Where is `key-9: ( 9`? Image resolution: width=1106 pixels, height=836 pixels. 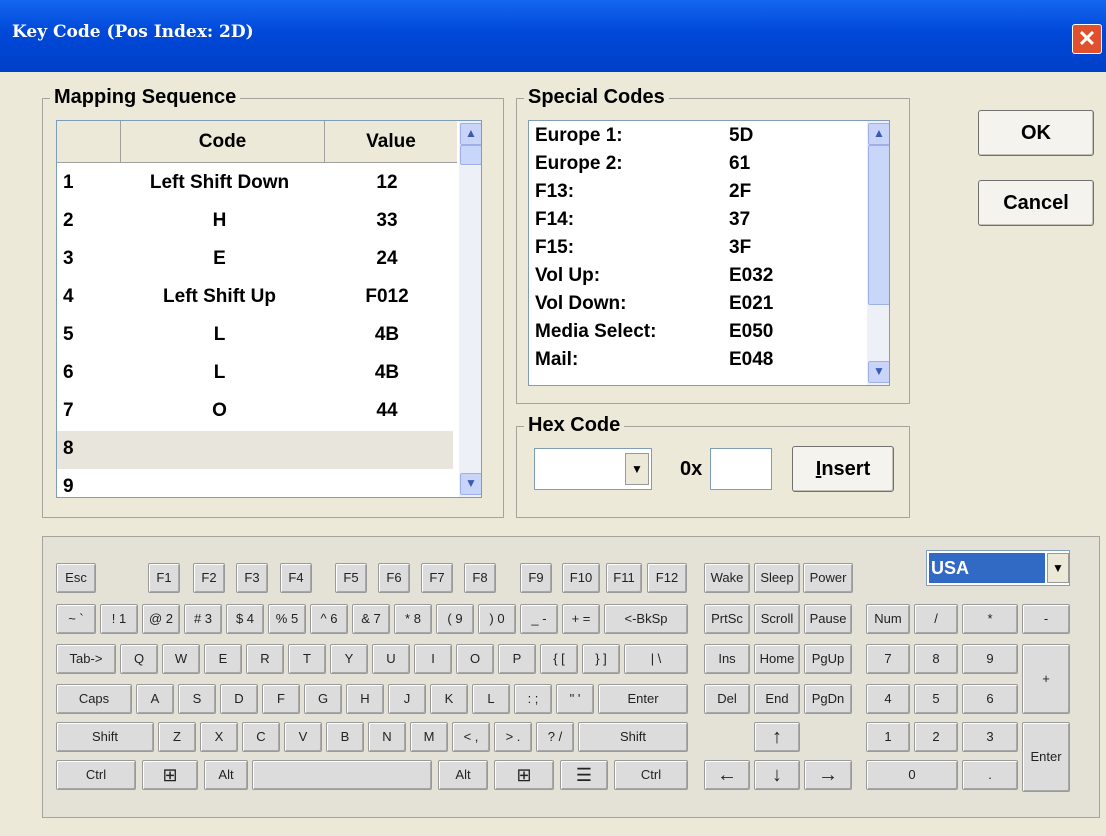 key-9: ( 9 is located at coordinates (455, 619).